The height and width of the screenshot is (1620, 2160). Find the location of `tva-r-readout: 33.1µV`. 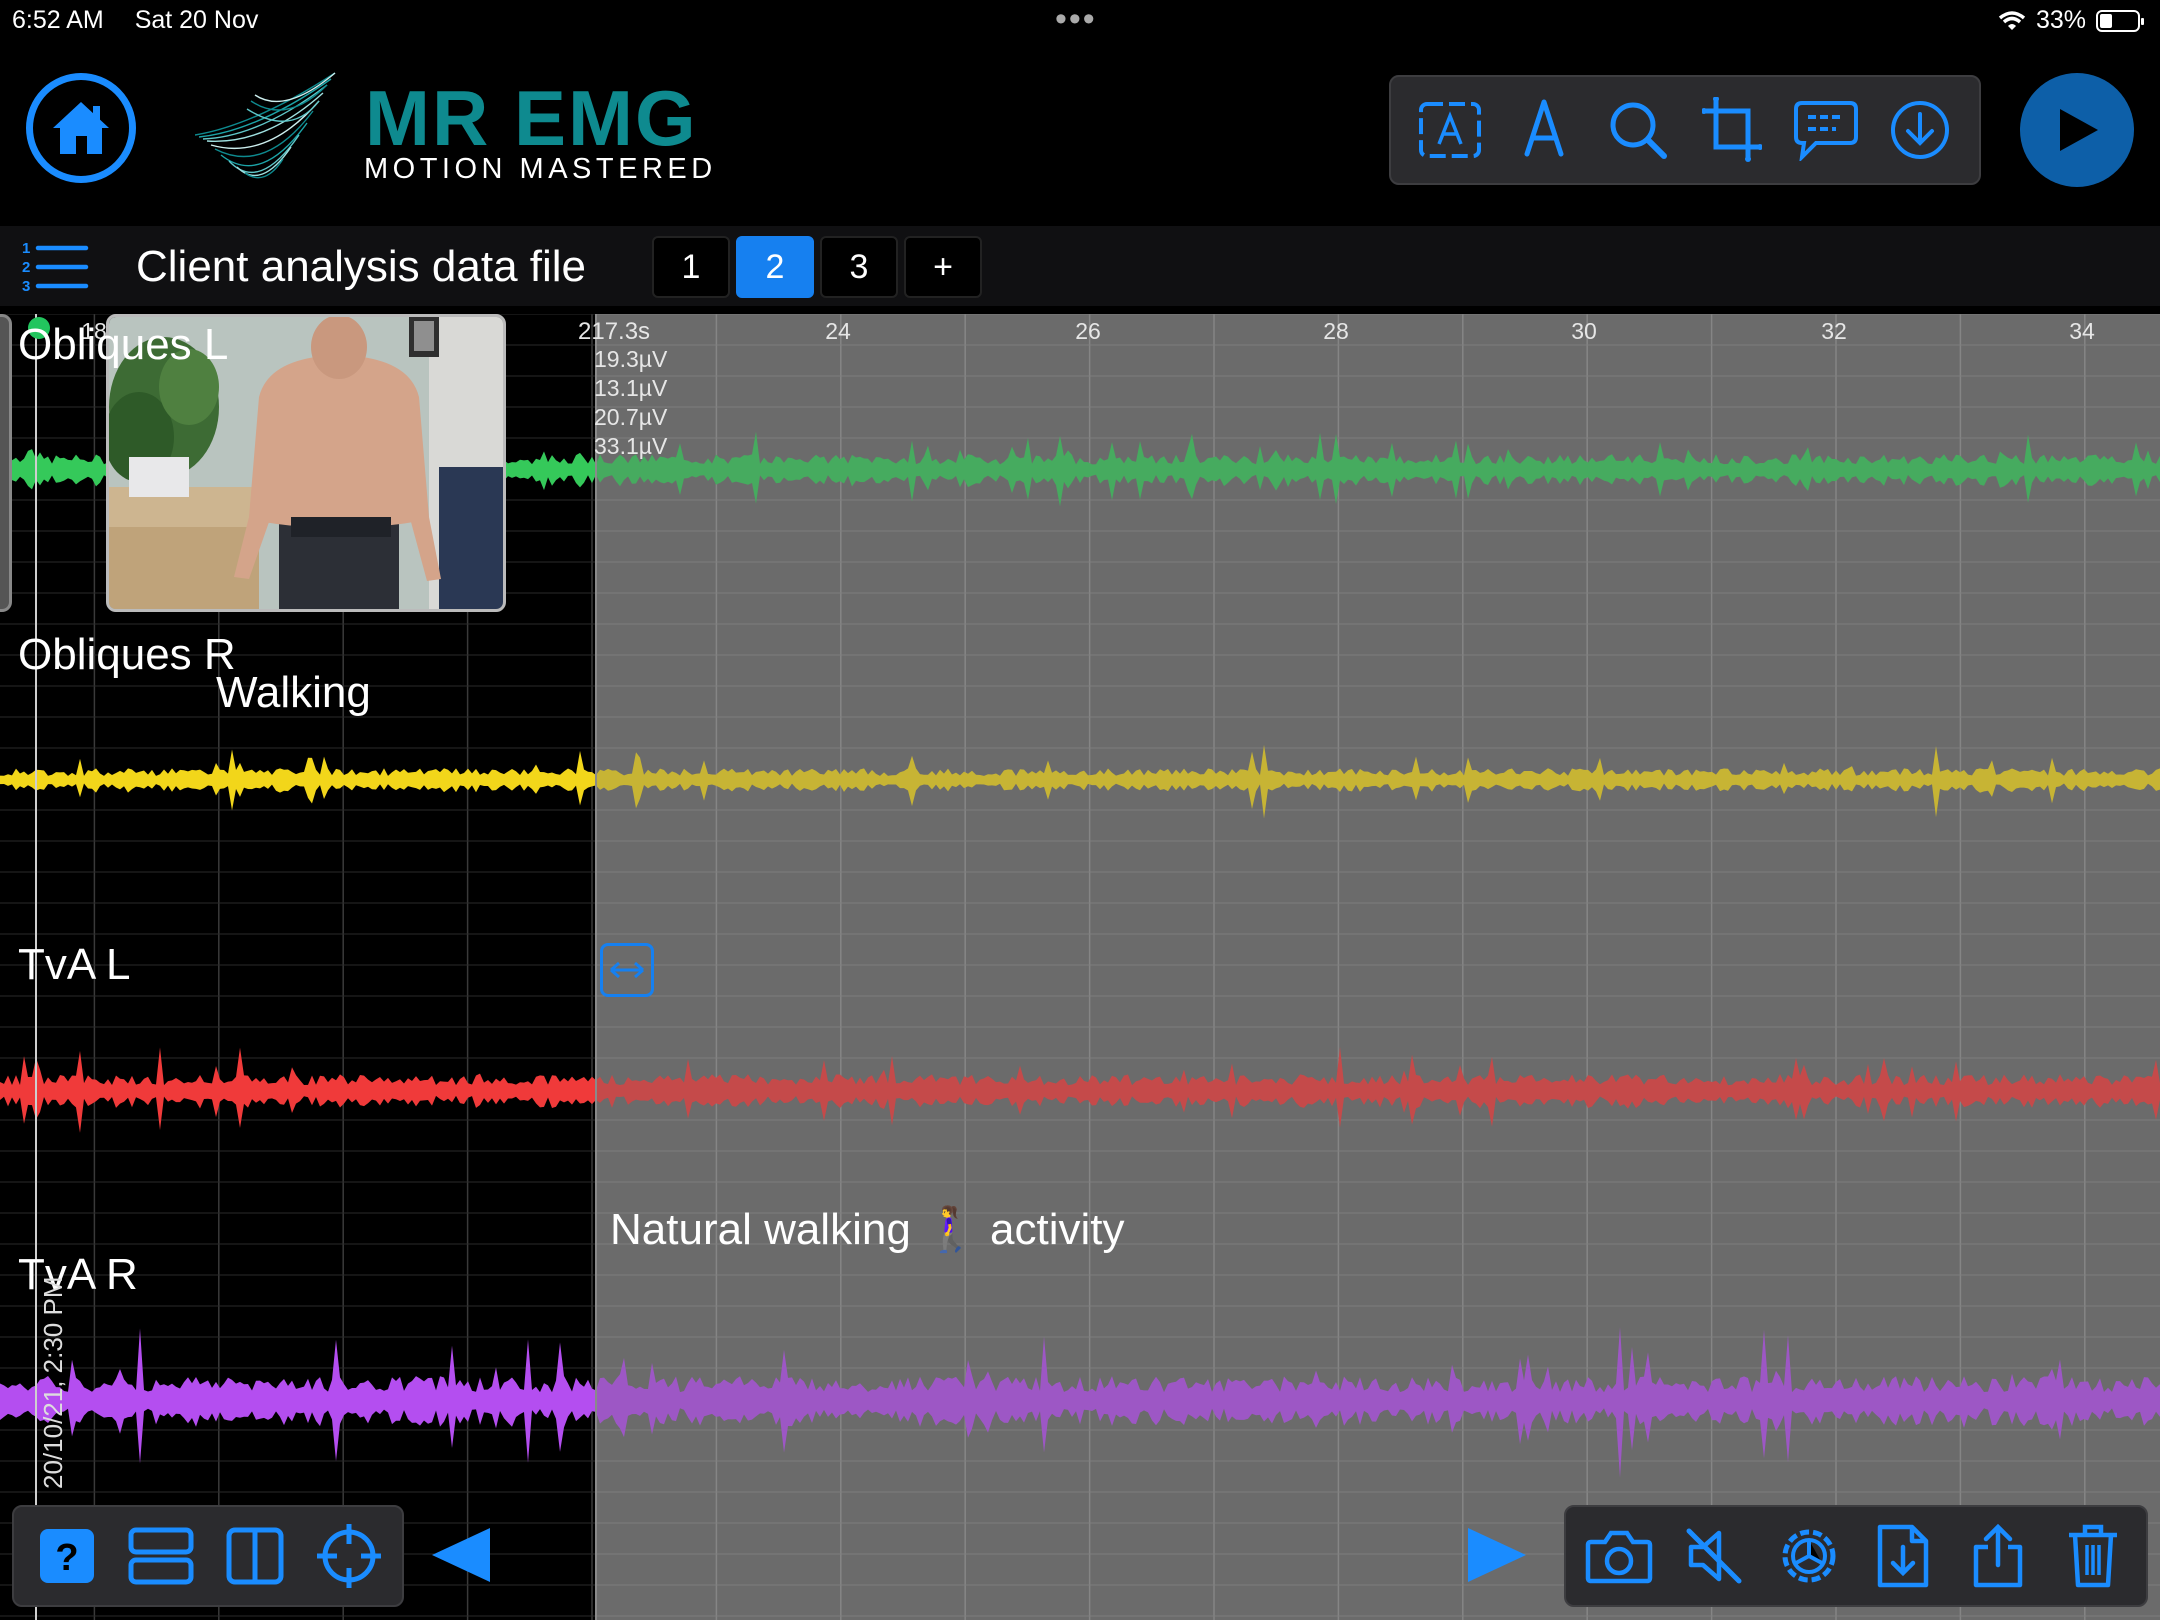

tva-r-readout: 33.1µV is located at coordinates (631, 446).